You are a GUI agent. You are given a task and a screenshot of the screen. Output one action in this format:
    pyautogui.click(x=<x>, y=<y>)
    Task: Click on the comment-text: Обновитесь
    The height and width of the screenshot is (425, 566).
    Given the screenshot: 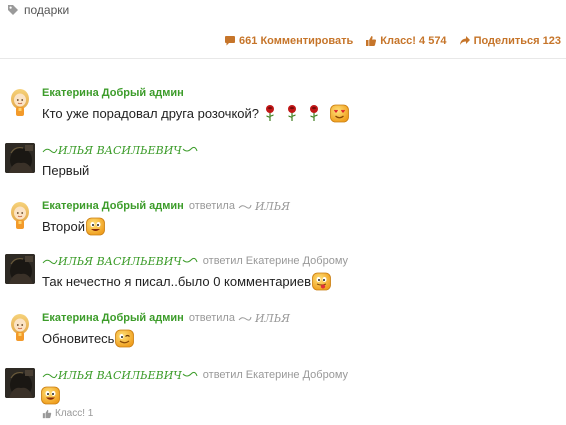 What is the action you would take?
    pyautogui.click(x=78, y=338)
    